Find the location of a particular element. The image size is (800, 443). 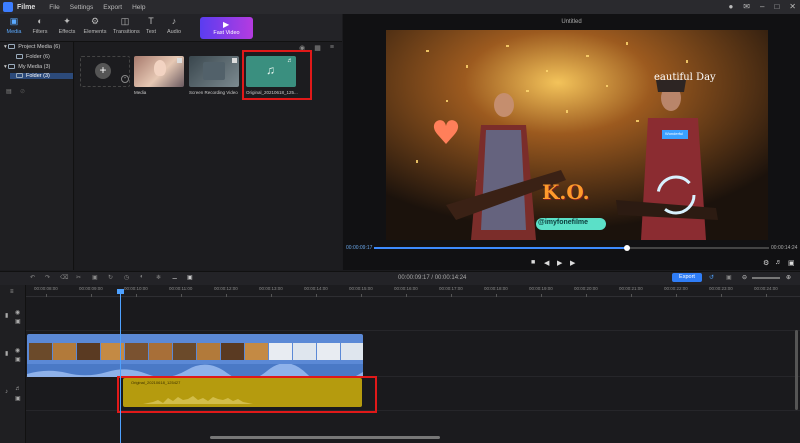

add-media-button: + - is located at coordinates (105, 71).